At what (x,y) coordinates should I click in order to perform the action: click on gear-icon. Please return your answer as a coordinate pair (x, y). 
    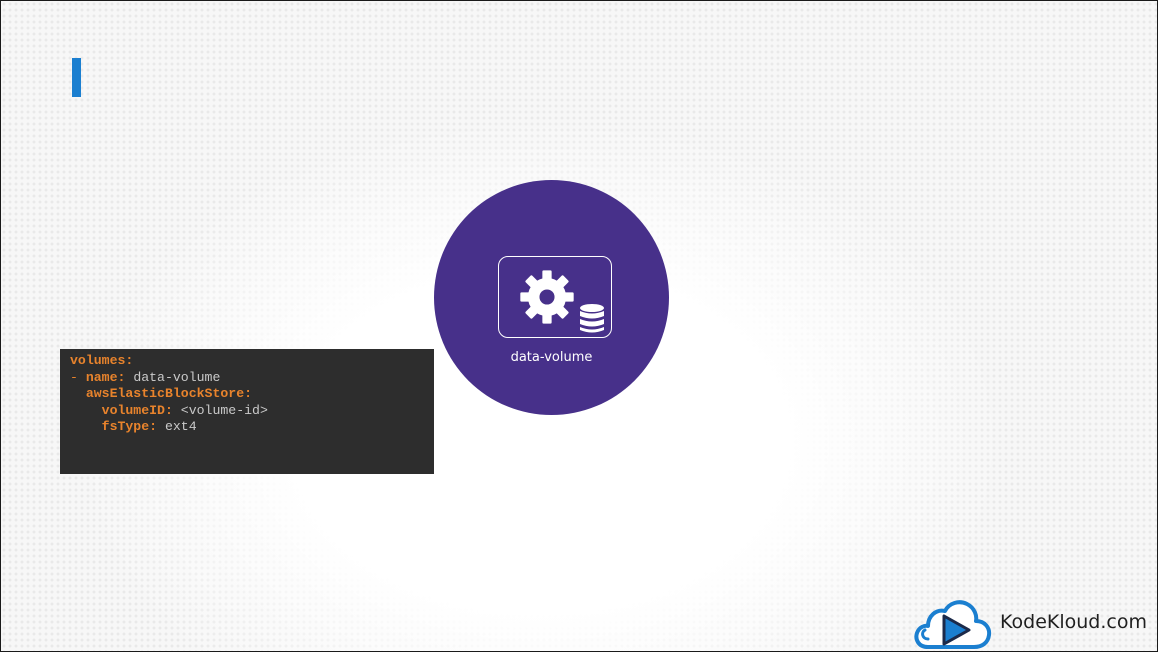
    Looking at the image, I should click on (547, 297).